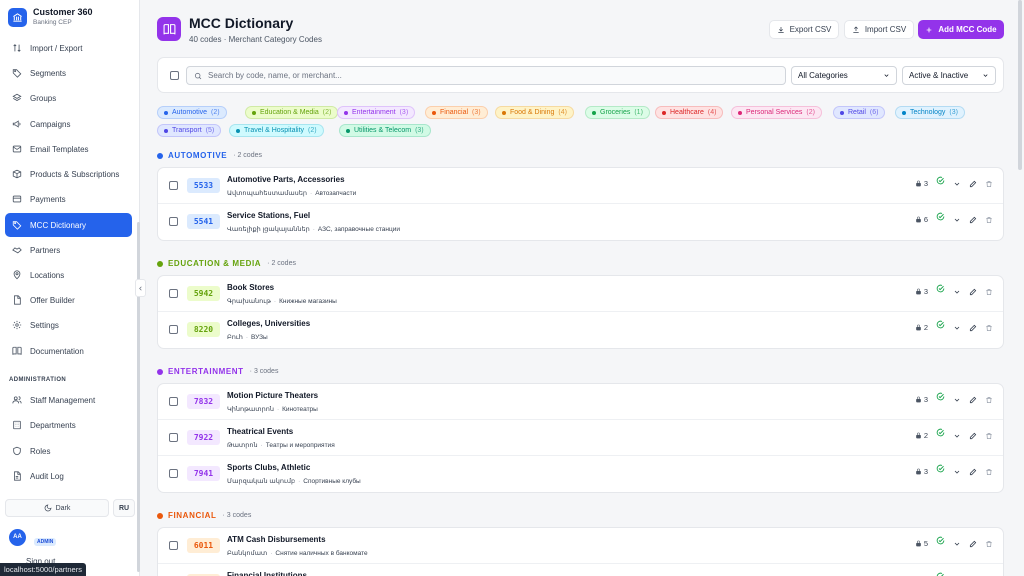 This screenshot has width=1024, height=576. Describe the element at coordinates (138, 397) in the screenshot. I see `sidebar-scrollbar` at that location.